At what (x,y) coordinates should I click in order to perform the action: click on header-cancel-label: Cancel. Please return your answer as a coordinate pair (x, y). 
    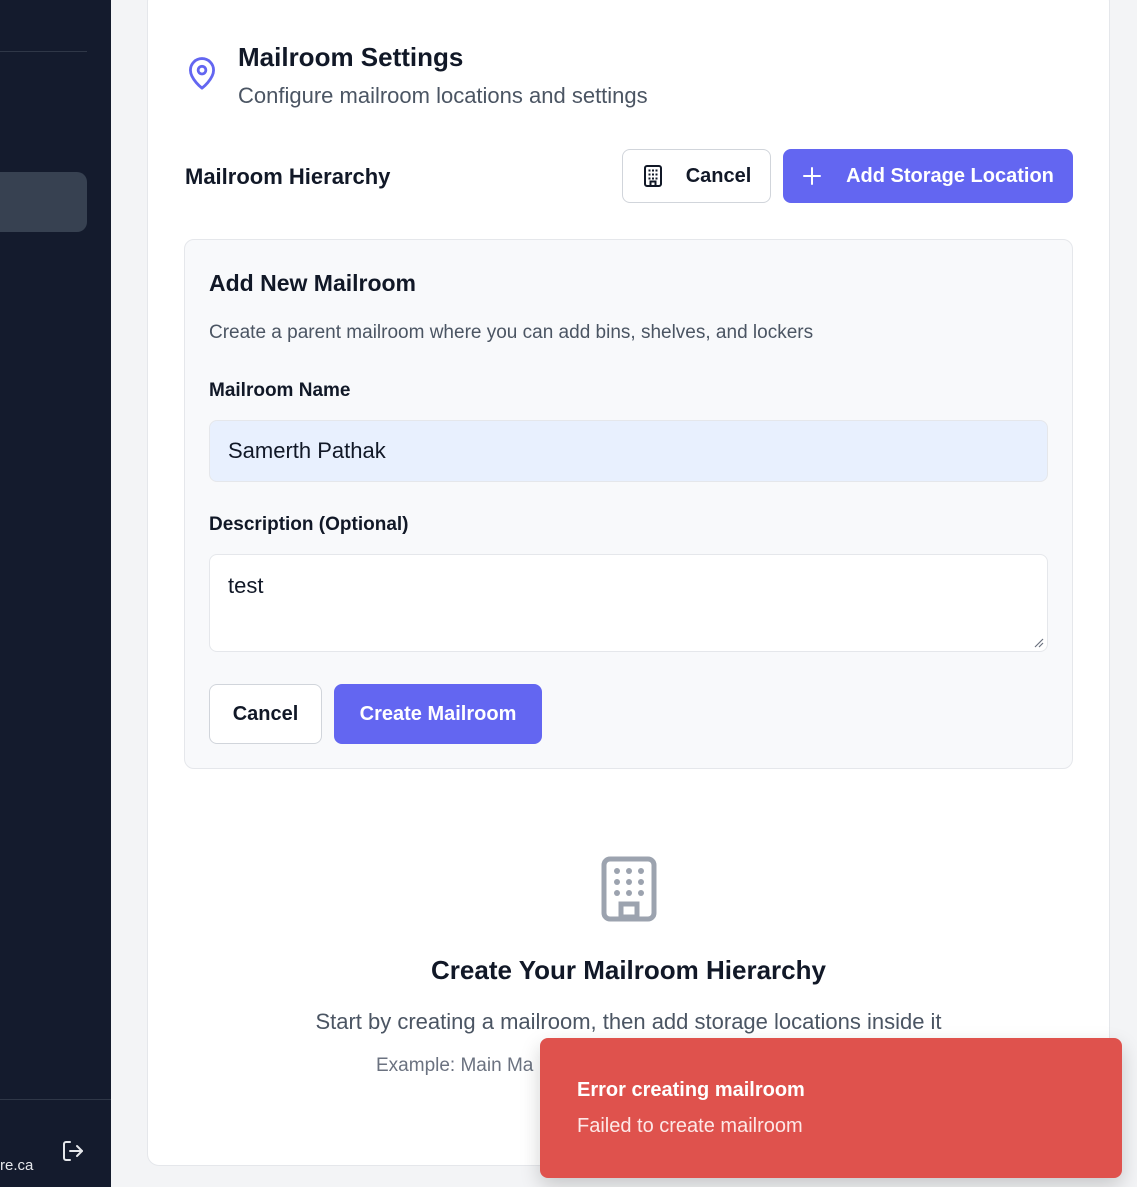
    Looking at the image, I should click on (718, 175).